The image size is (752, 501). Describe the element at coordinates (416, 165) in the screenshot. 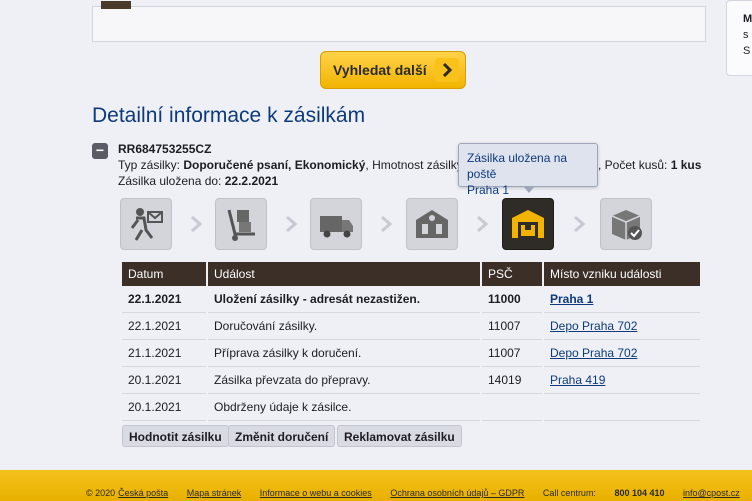

I see `weight-label: , Hmotnost zásilky:` at that location.